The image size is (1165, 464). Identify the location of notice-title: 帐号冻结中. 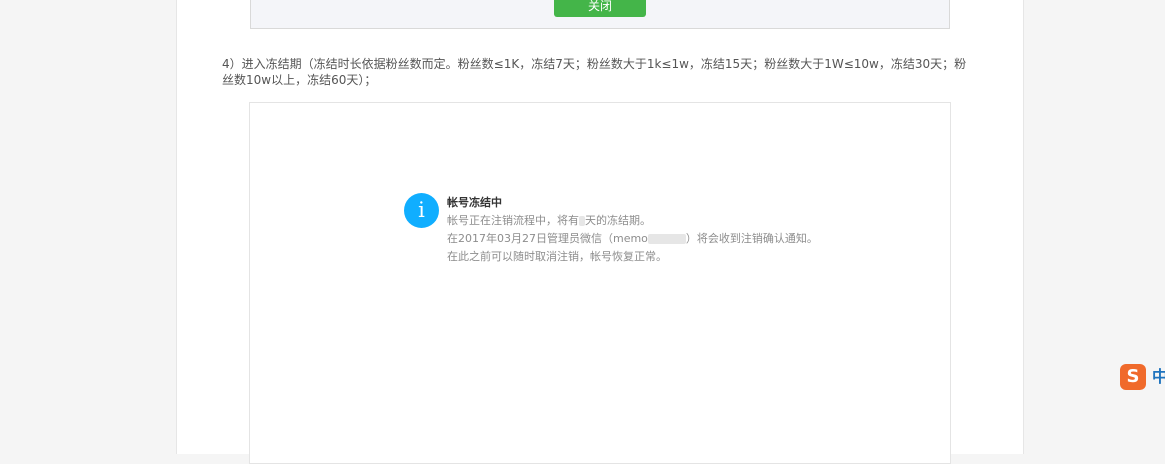
(474, 202).